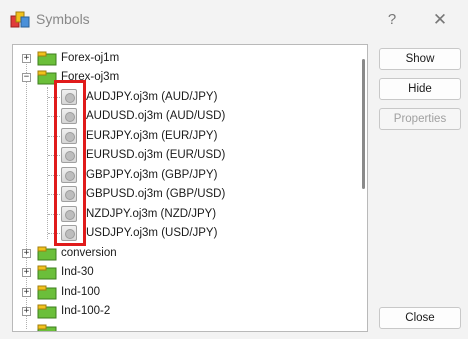  Describe the element at coordinates (420, 318) in the screenshot. I see `close-button: Close` at that location.